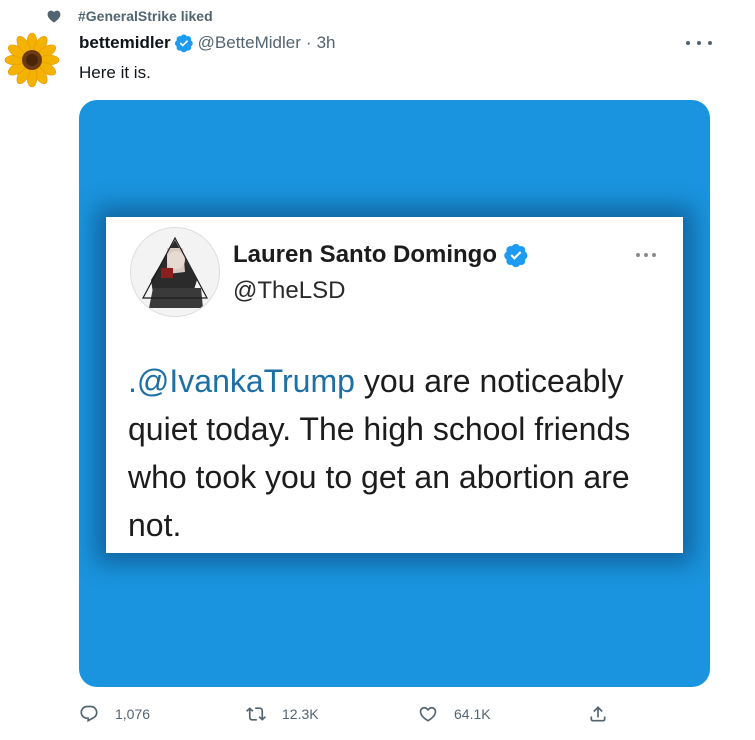  Describe the element at coordinates (133, 714) in the screenshot. I see `reply-count: 1,076` at that location.